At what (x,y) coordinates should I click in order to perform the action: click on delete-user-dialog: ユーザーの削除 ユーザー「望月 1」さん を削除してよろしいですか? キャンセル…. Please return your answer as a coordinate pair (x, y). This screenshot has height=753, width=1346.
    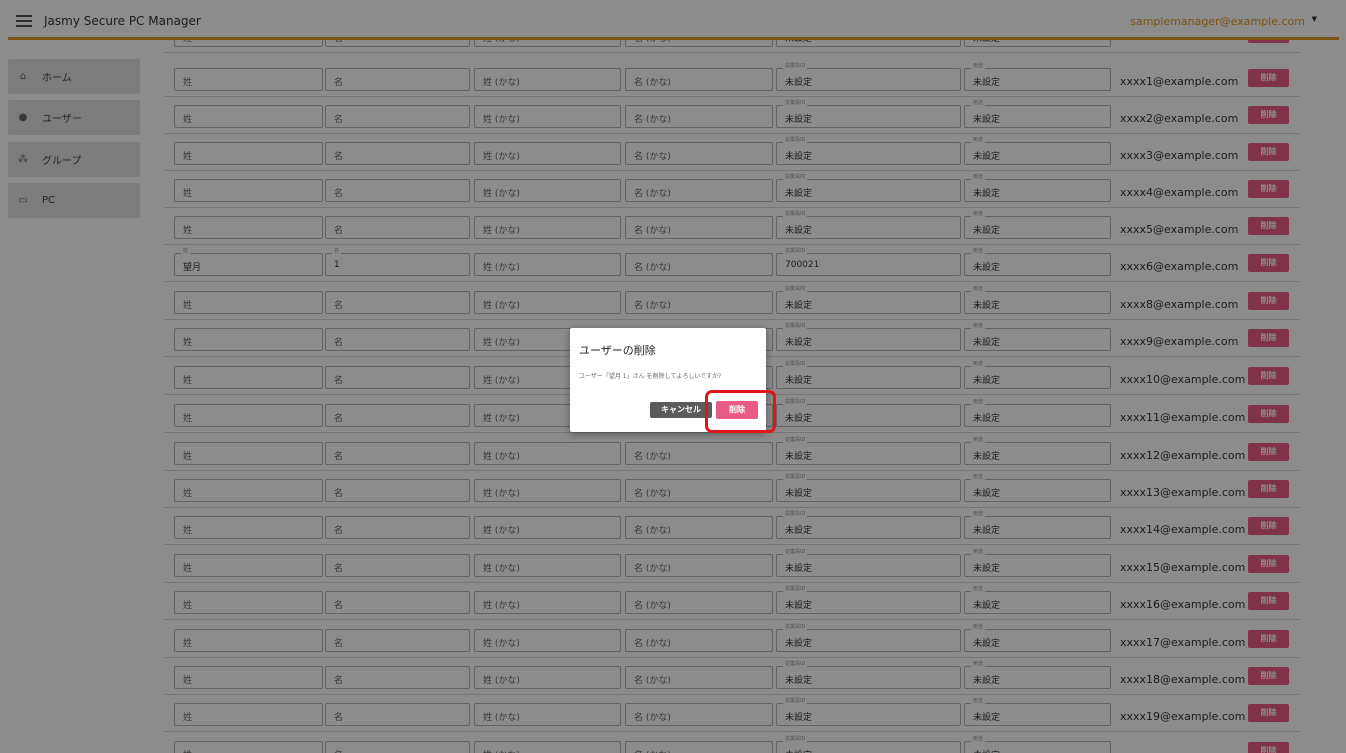
    Looking at the image, I should click on (668, 380).